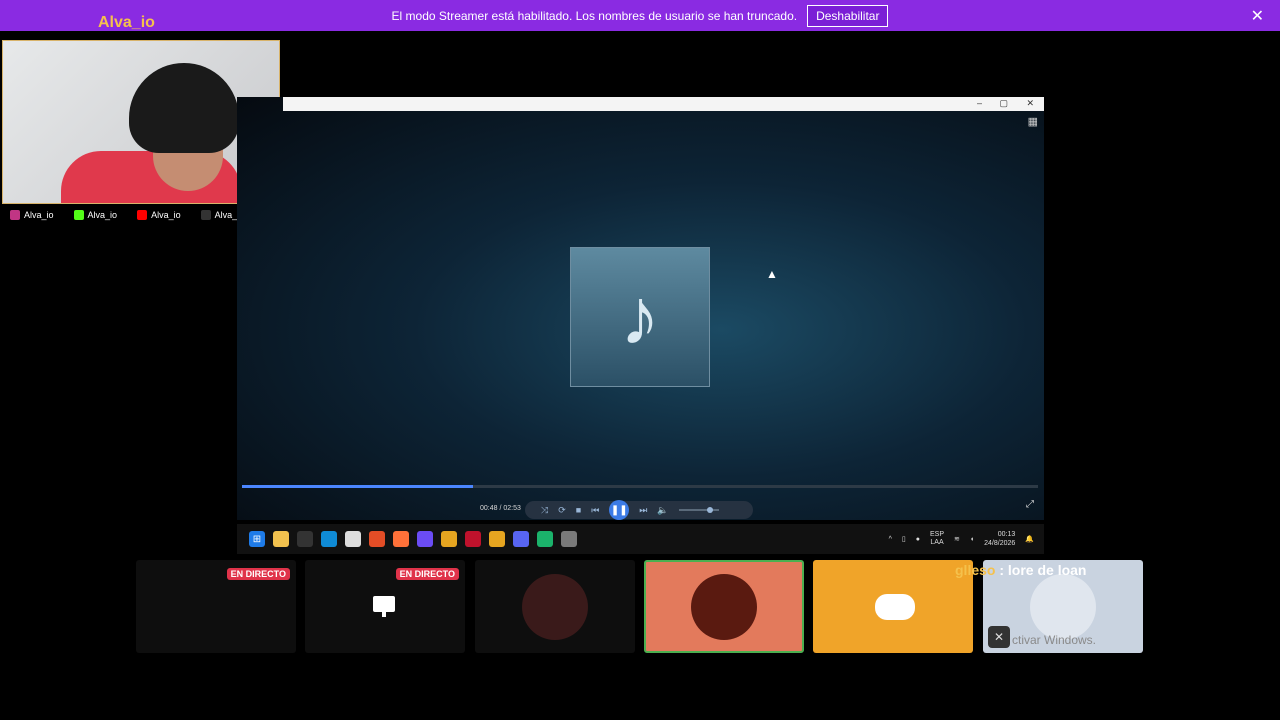 This screenshot has height=720, width=1280. Describe the element at coordinates (15, 215) in the screenshot. I see `instagram-icon` at that location.